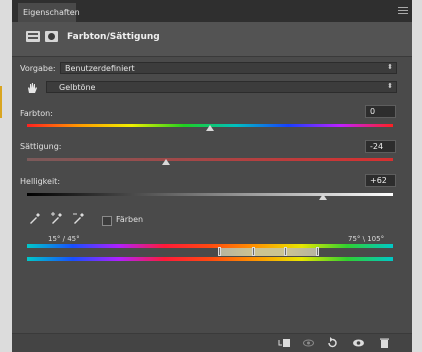  I want to click on properties-header: Farbton/Sättigung, so click(212, 39).